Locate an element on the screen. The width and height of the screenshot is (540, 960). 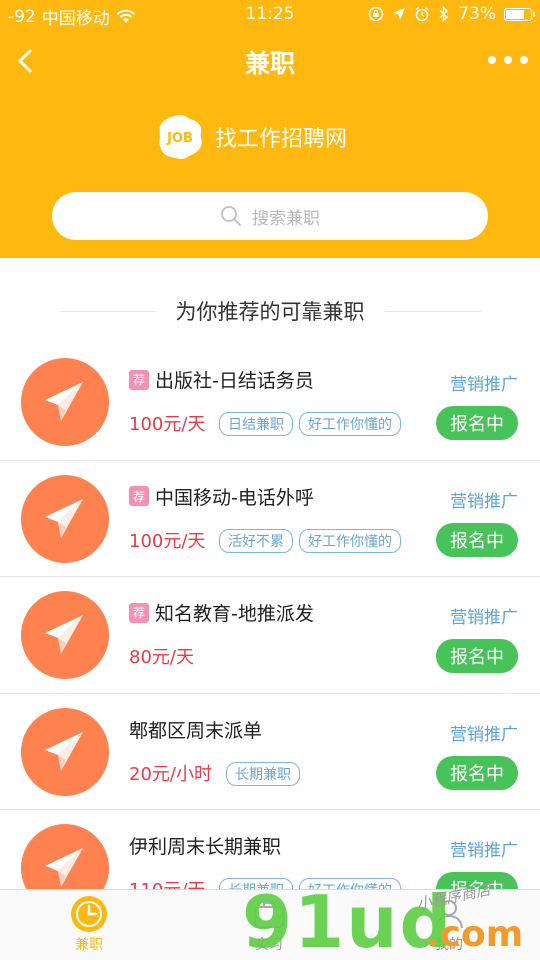
job-title-text: 伊利周末长期兼职 is located at coordinates (205, 847).